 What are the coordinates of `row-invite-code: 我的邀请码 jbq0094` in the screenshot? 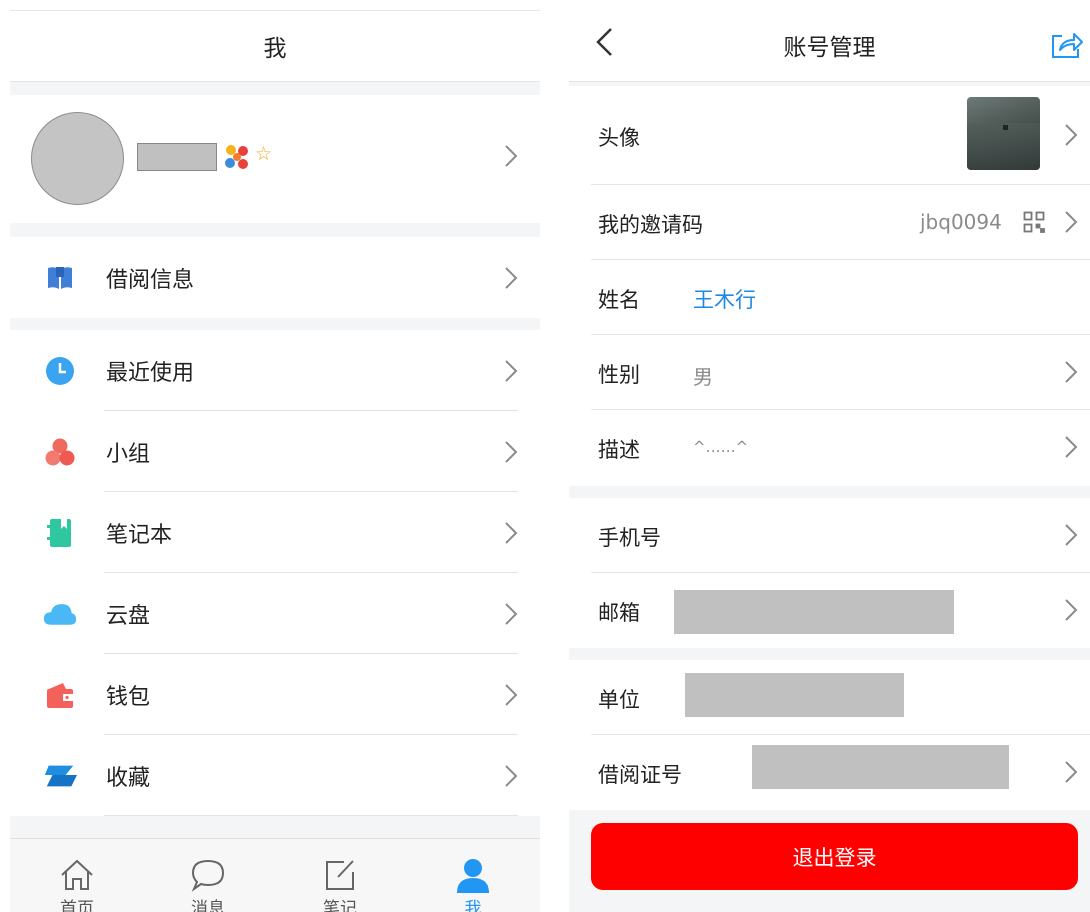 It's located at (829, 222).